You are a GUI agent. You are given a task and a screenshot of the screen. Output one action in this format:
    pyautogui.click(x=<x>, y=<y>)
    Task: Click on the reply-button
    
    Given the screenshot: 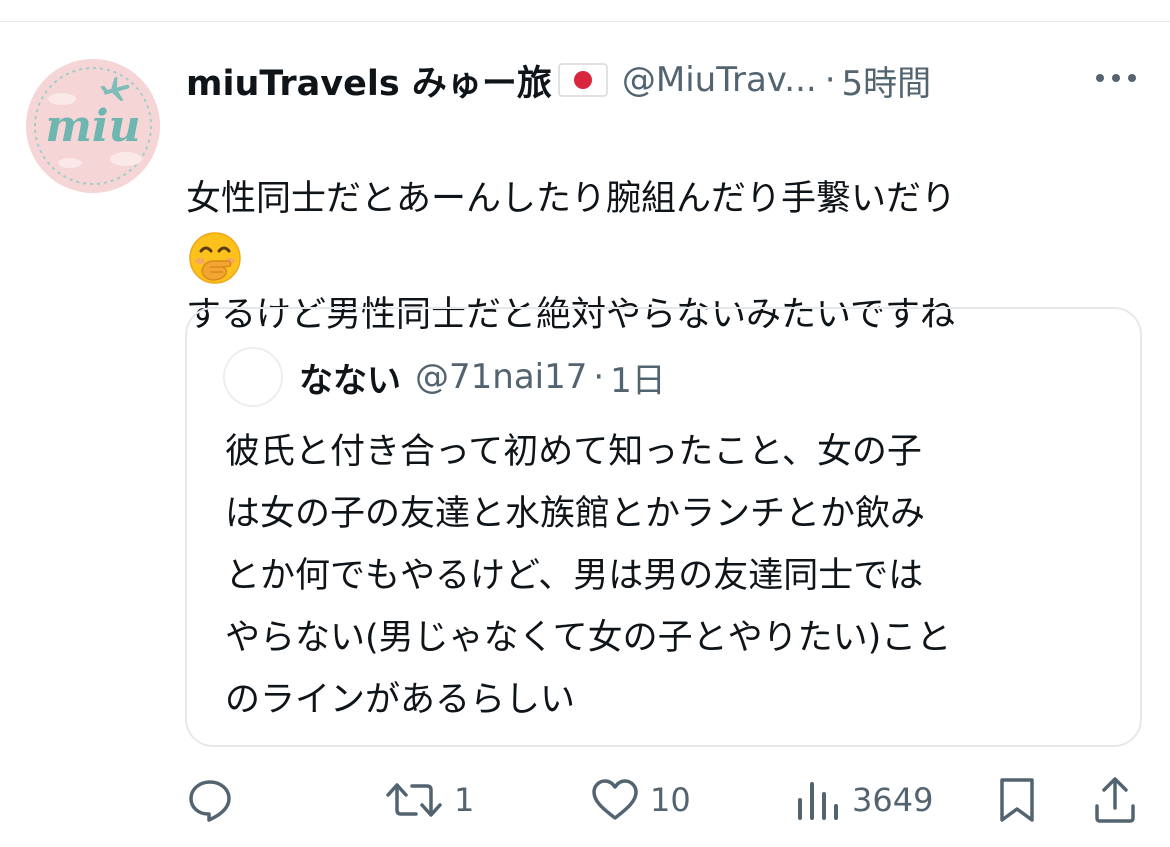 What is the action you would take?
    pyautogui.click(x=215, y=800)
    